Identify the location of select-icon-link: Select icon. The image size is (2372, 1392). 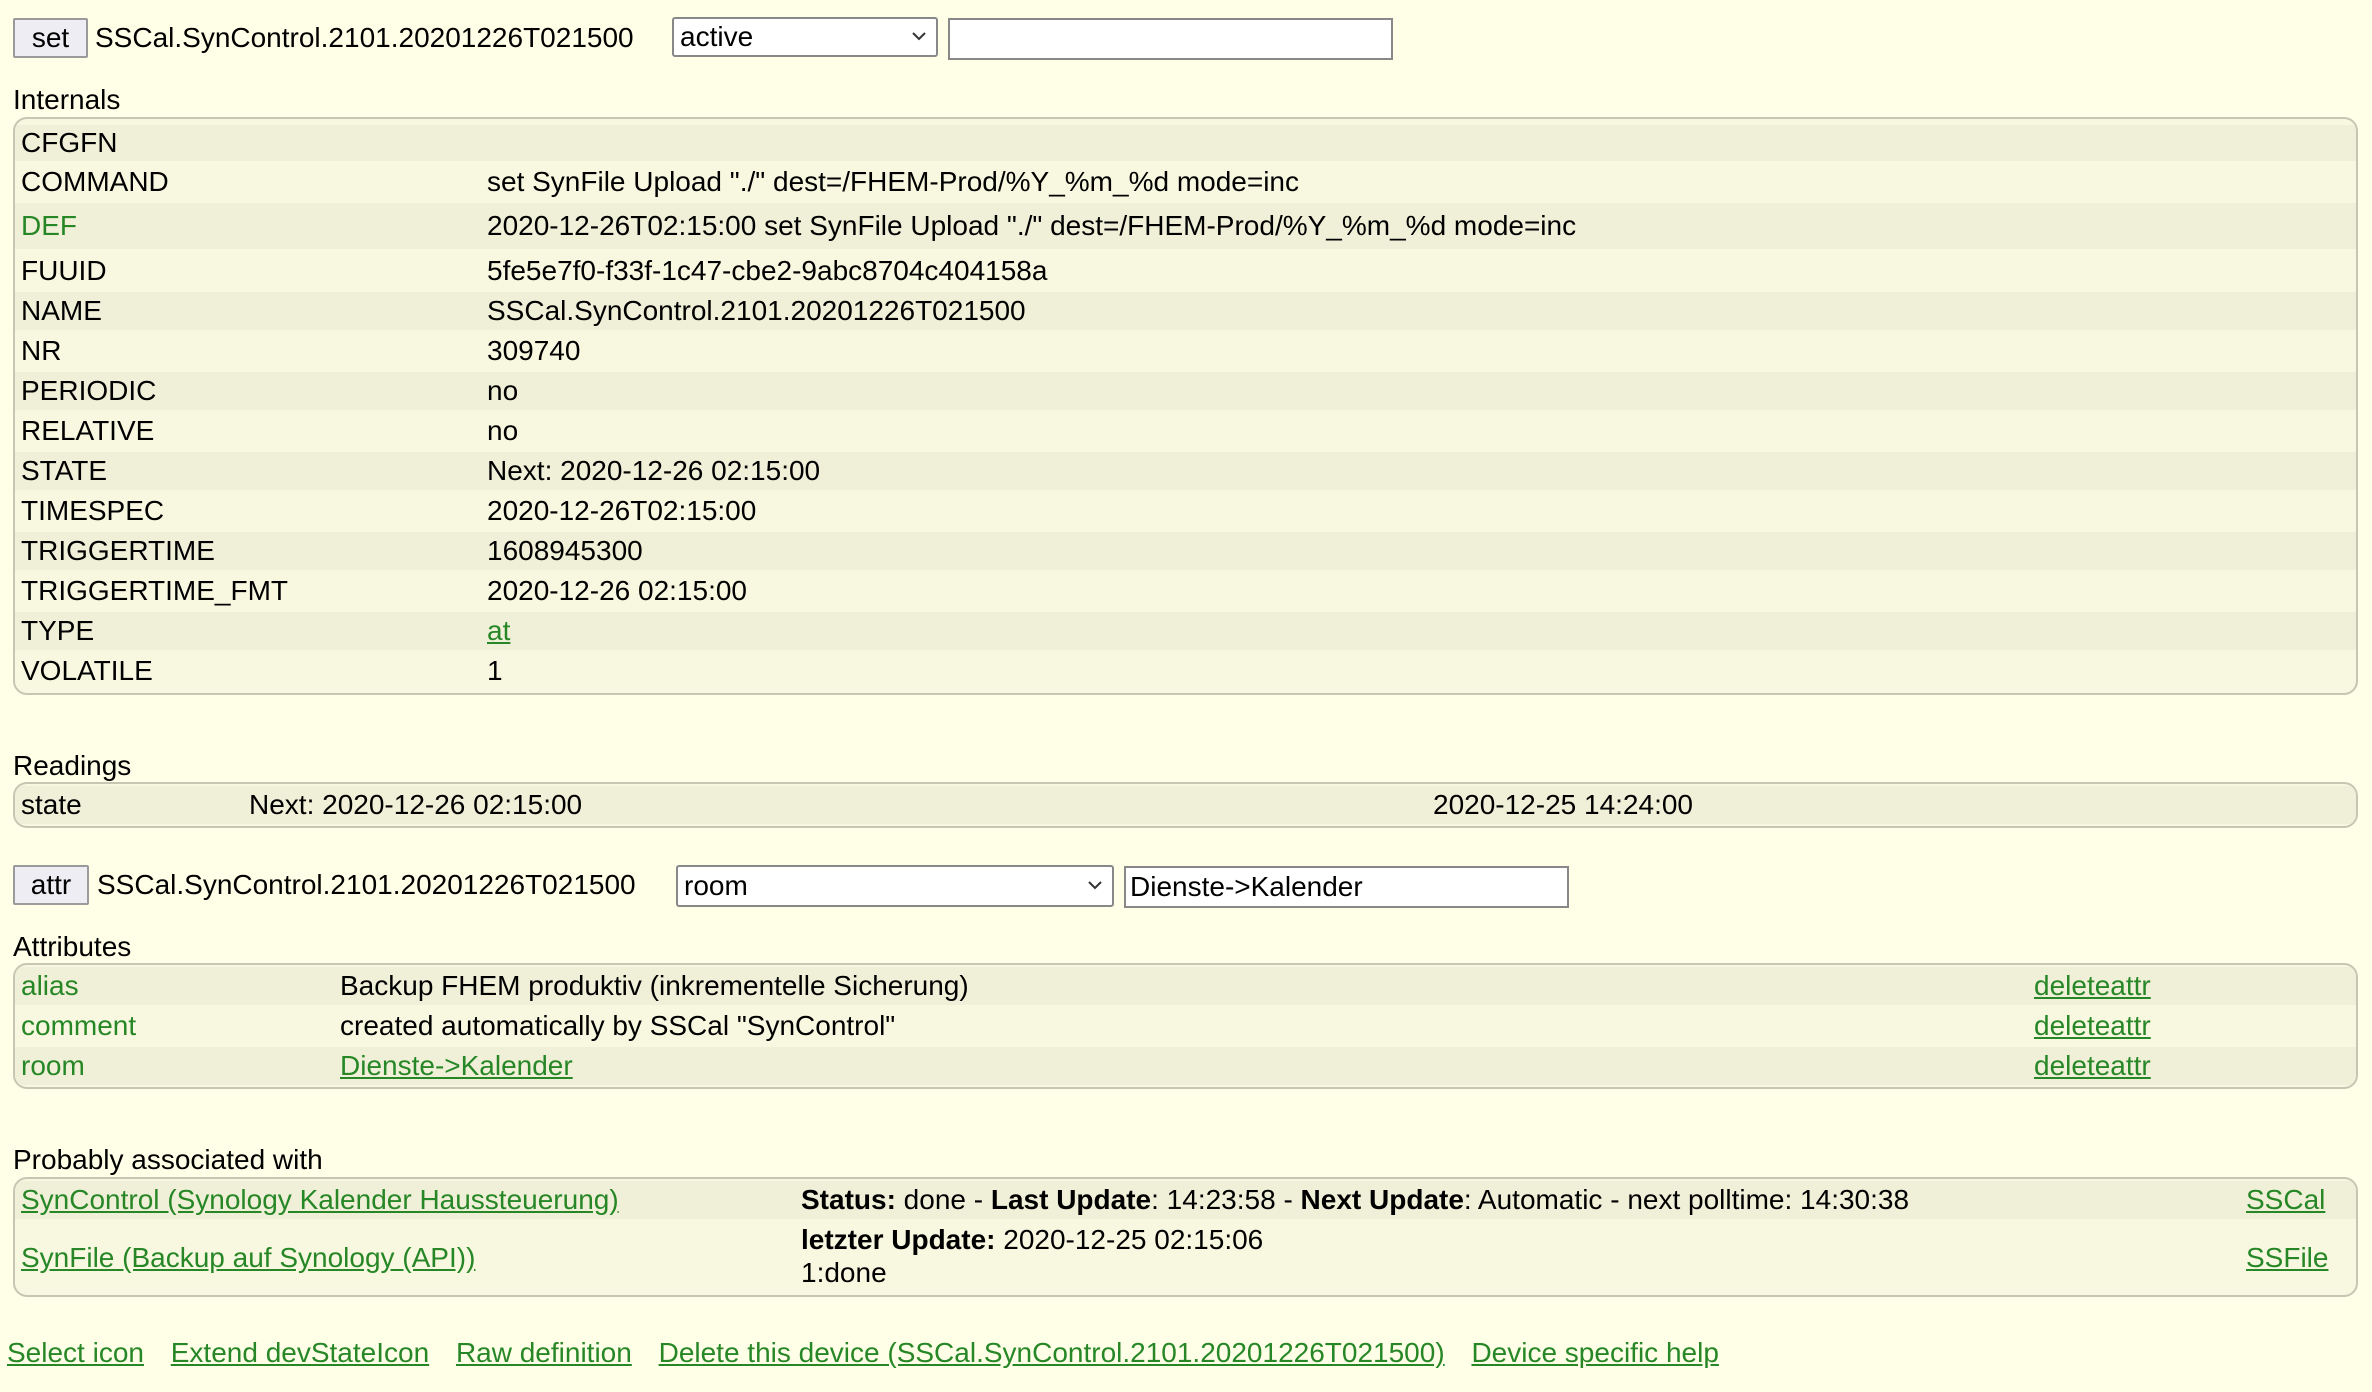
(75, 1352).